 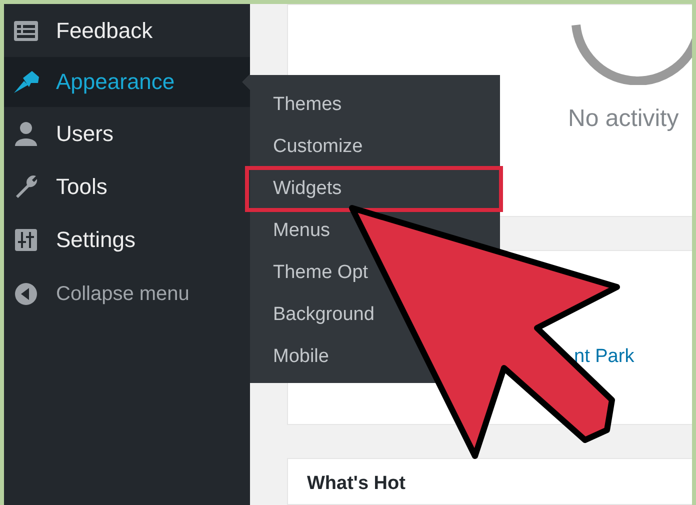 What do you see at coordinates (356, 483) in the screenshot?
I see `section-title: What's Hot` at bounding box center [356, 483].